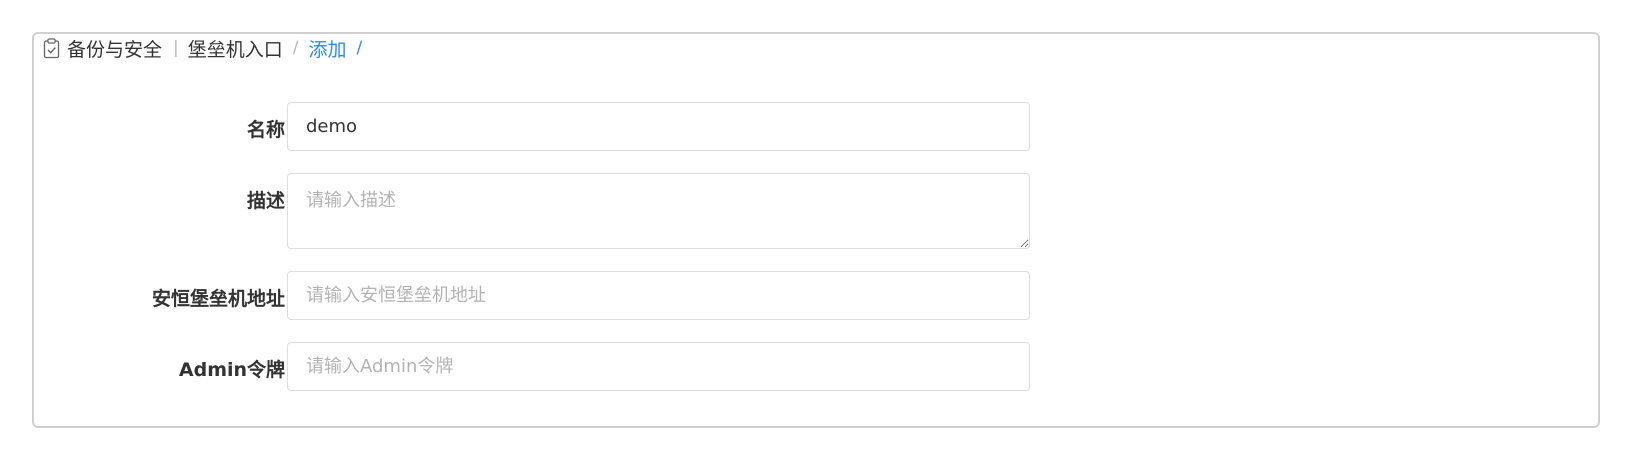  What do you see at coordinates (235, 48) in the screenshot?
I see `breadcrumb-page: 堡垒机入口` at bounding box center [235, 48].